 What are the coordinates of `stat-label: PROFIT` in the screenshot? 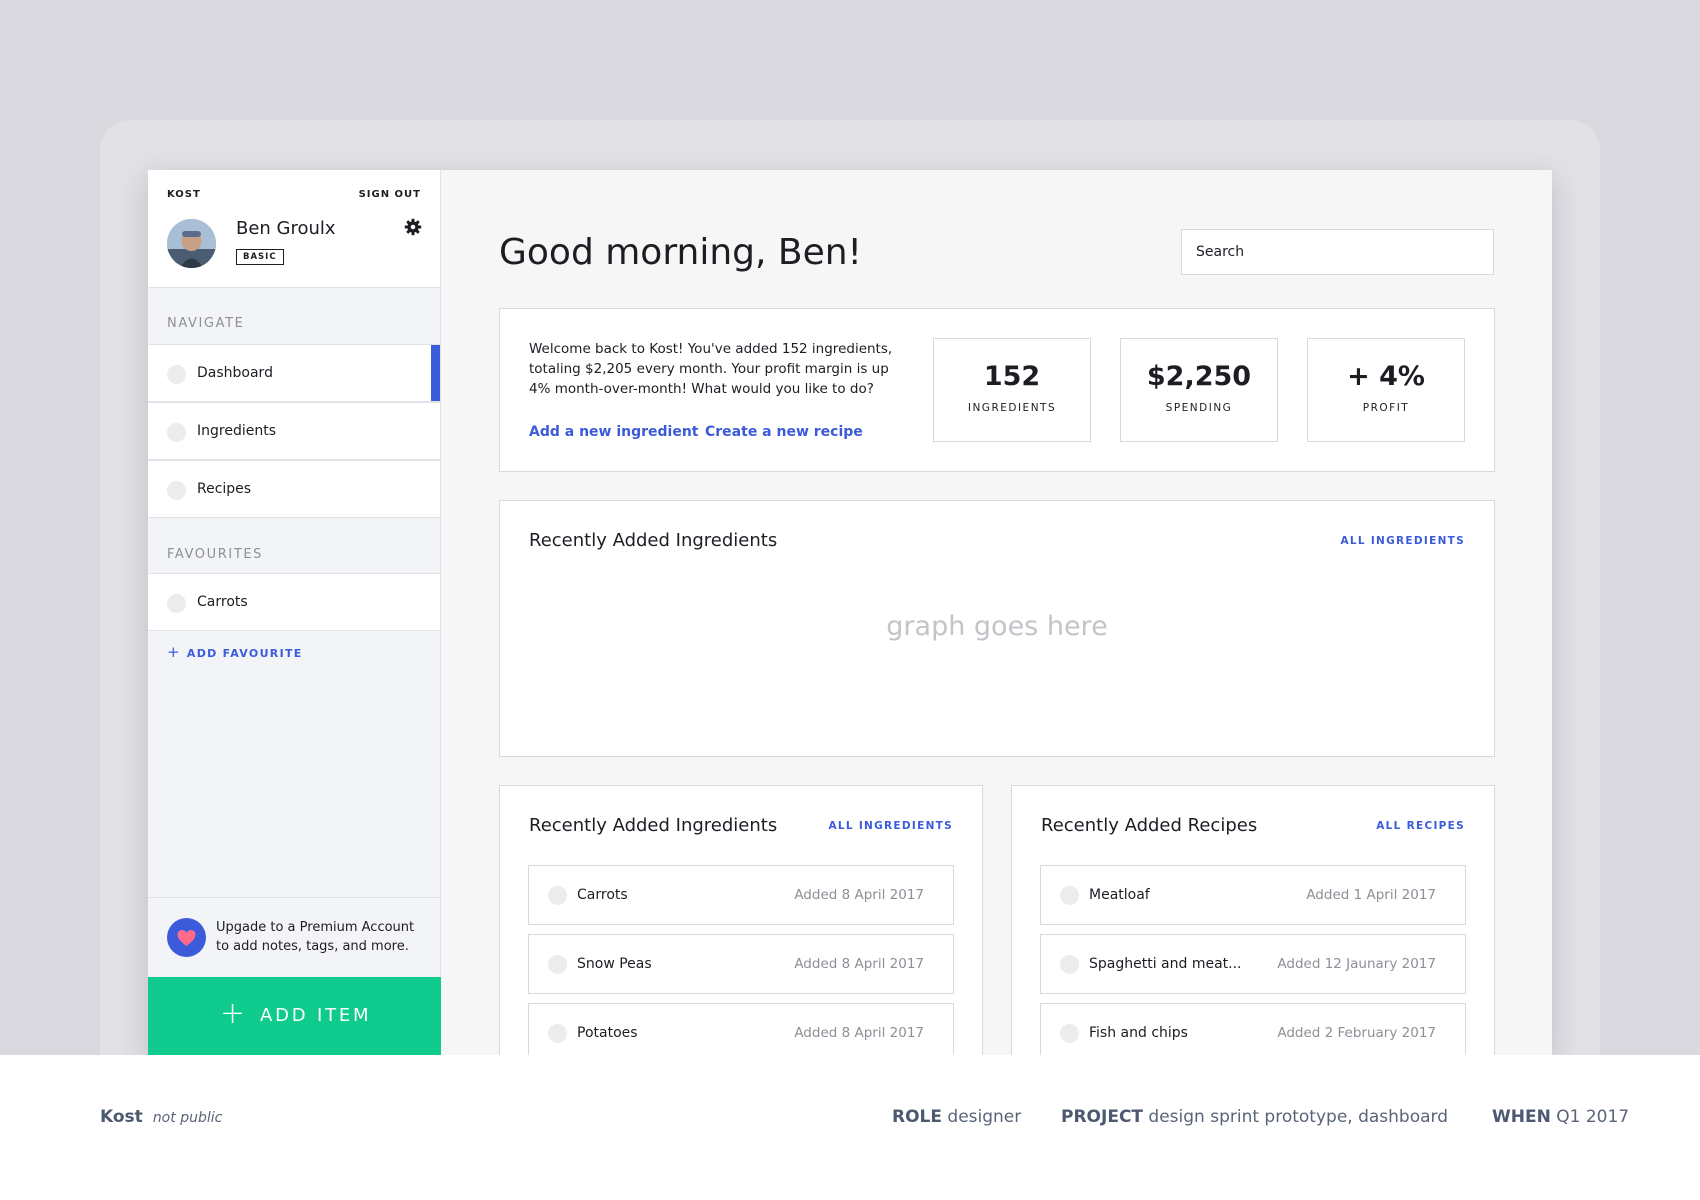 It's located at (1386, 408).